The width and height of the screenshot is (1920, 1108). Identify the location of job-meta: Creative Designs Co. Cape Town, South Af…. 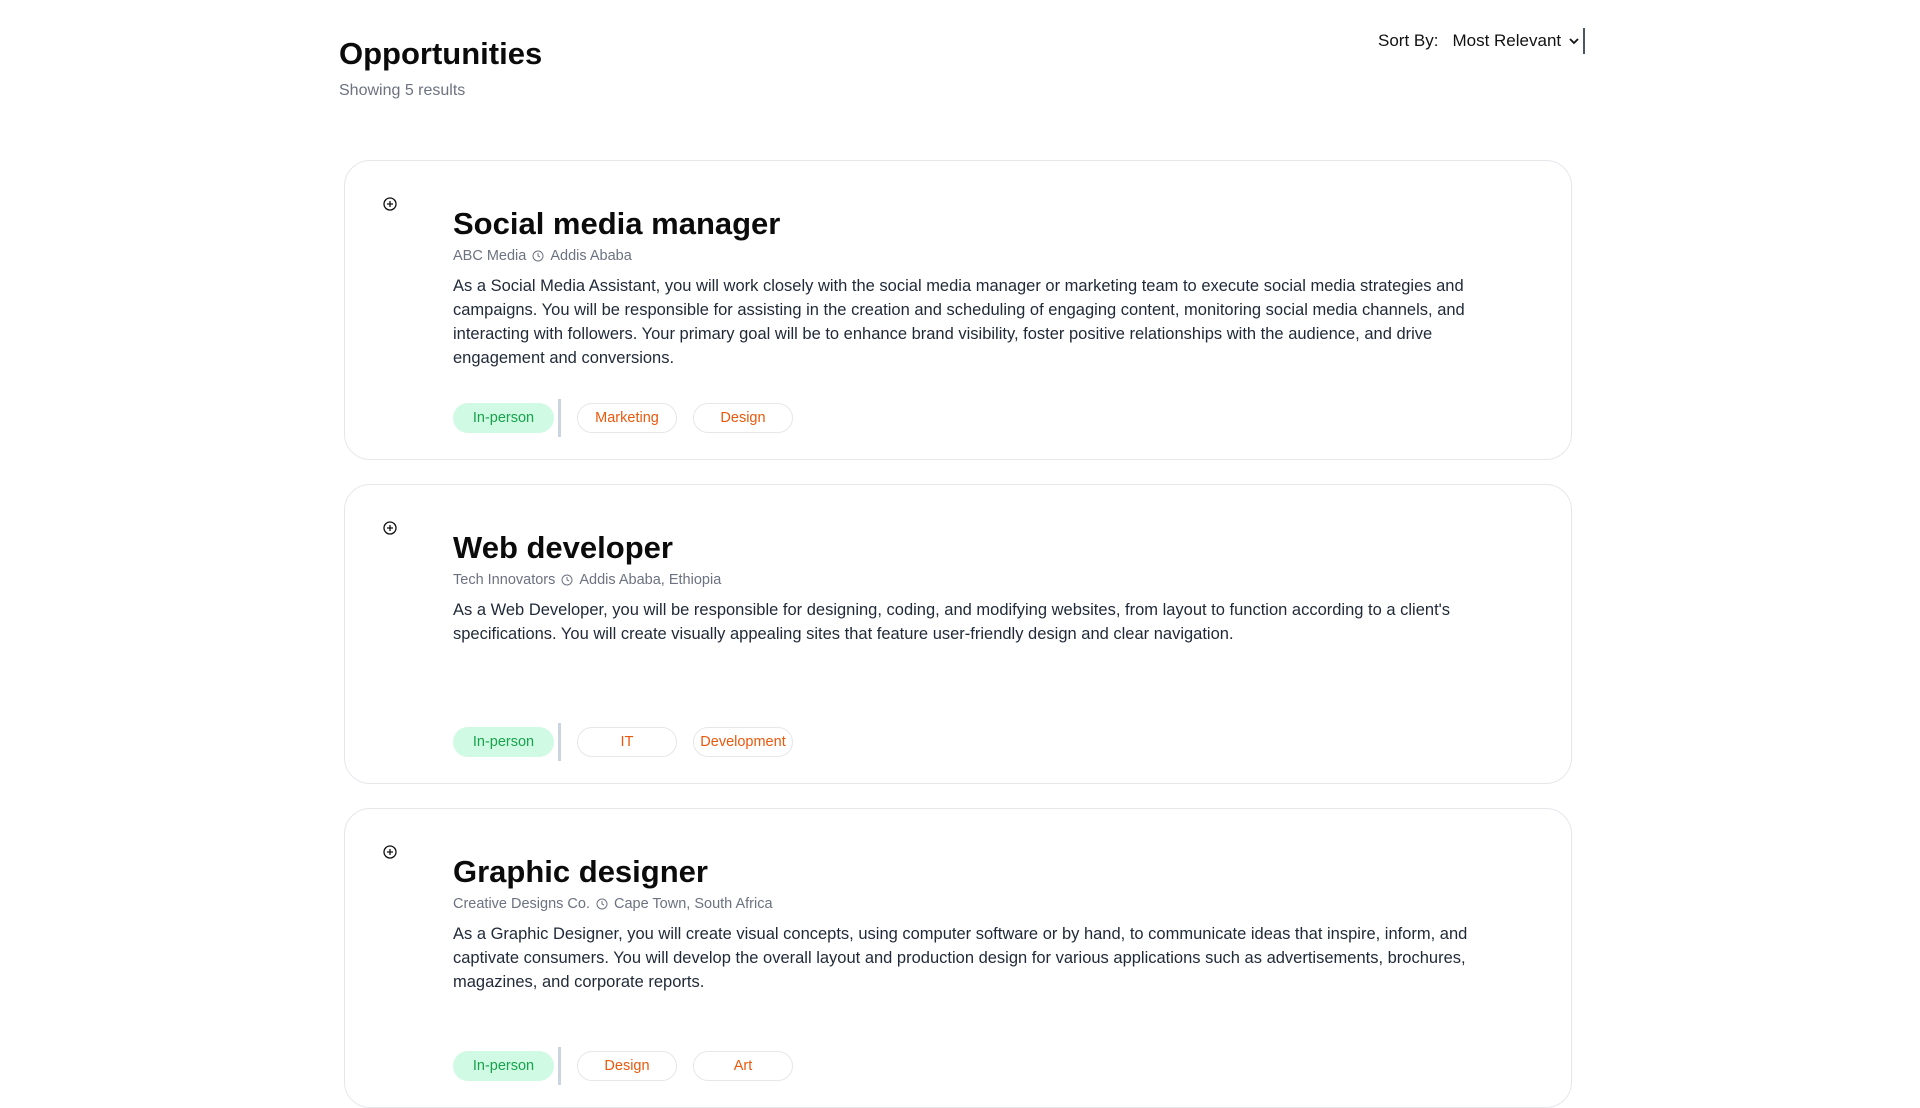
(988, 904).